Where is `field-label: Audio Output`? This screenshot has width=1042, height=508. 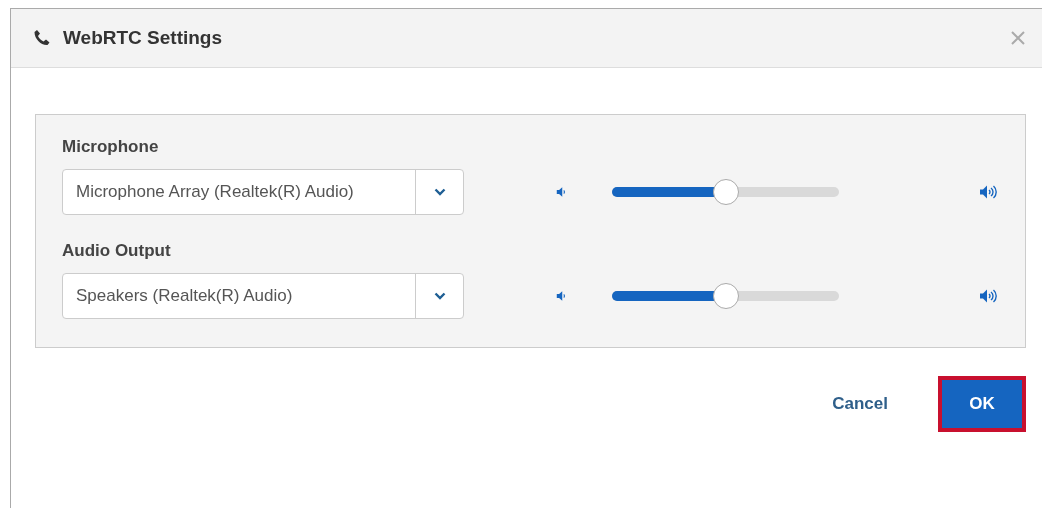
field-label: Audio Output is located at coordinates (117, 251).